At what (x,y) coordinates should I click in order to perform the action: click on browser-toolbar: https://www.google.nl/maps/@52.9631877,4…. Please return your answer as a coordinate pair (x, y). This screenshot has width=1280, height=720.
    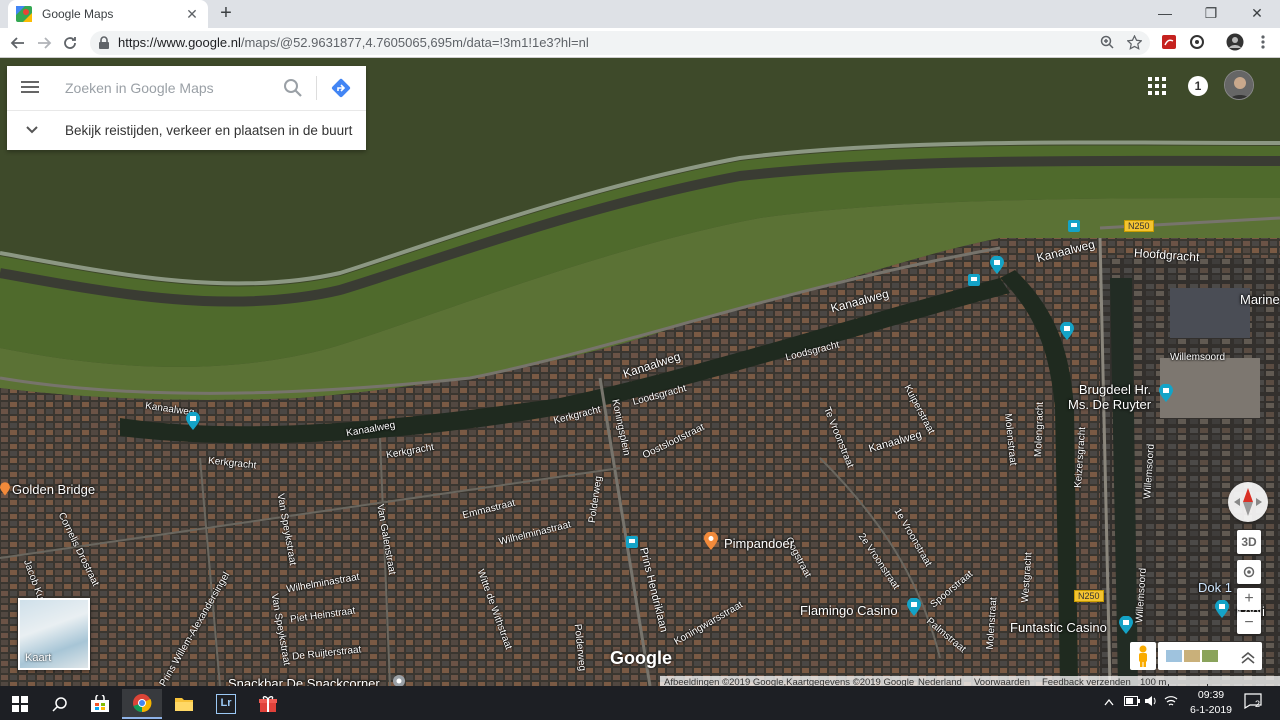
    Looking at the image, I should click on (640, 43).